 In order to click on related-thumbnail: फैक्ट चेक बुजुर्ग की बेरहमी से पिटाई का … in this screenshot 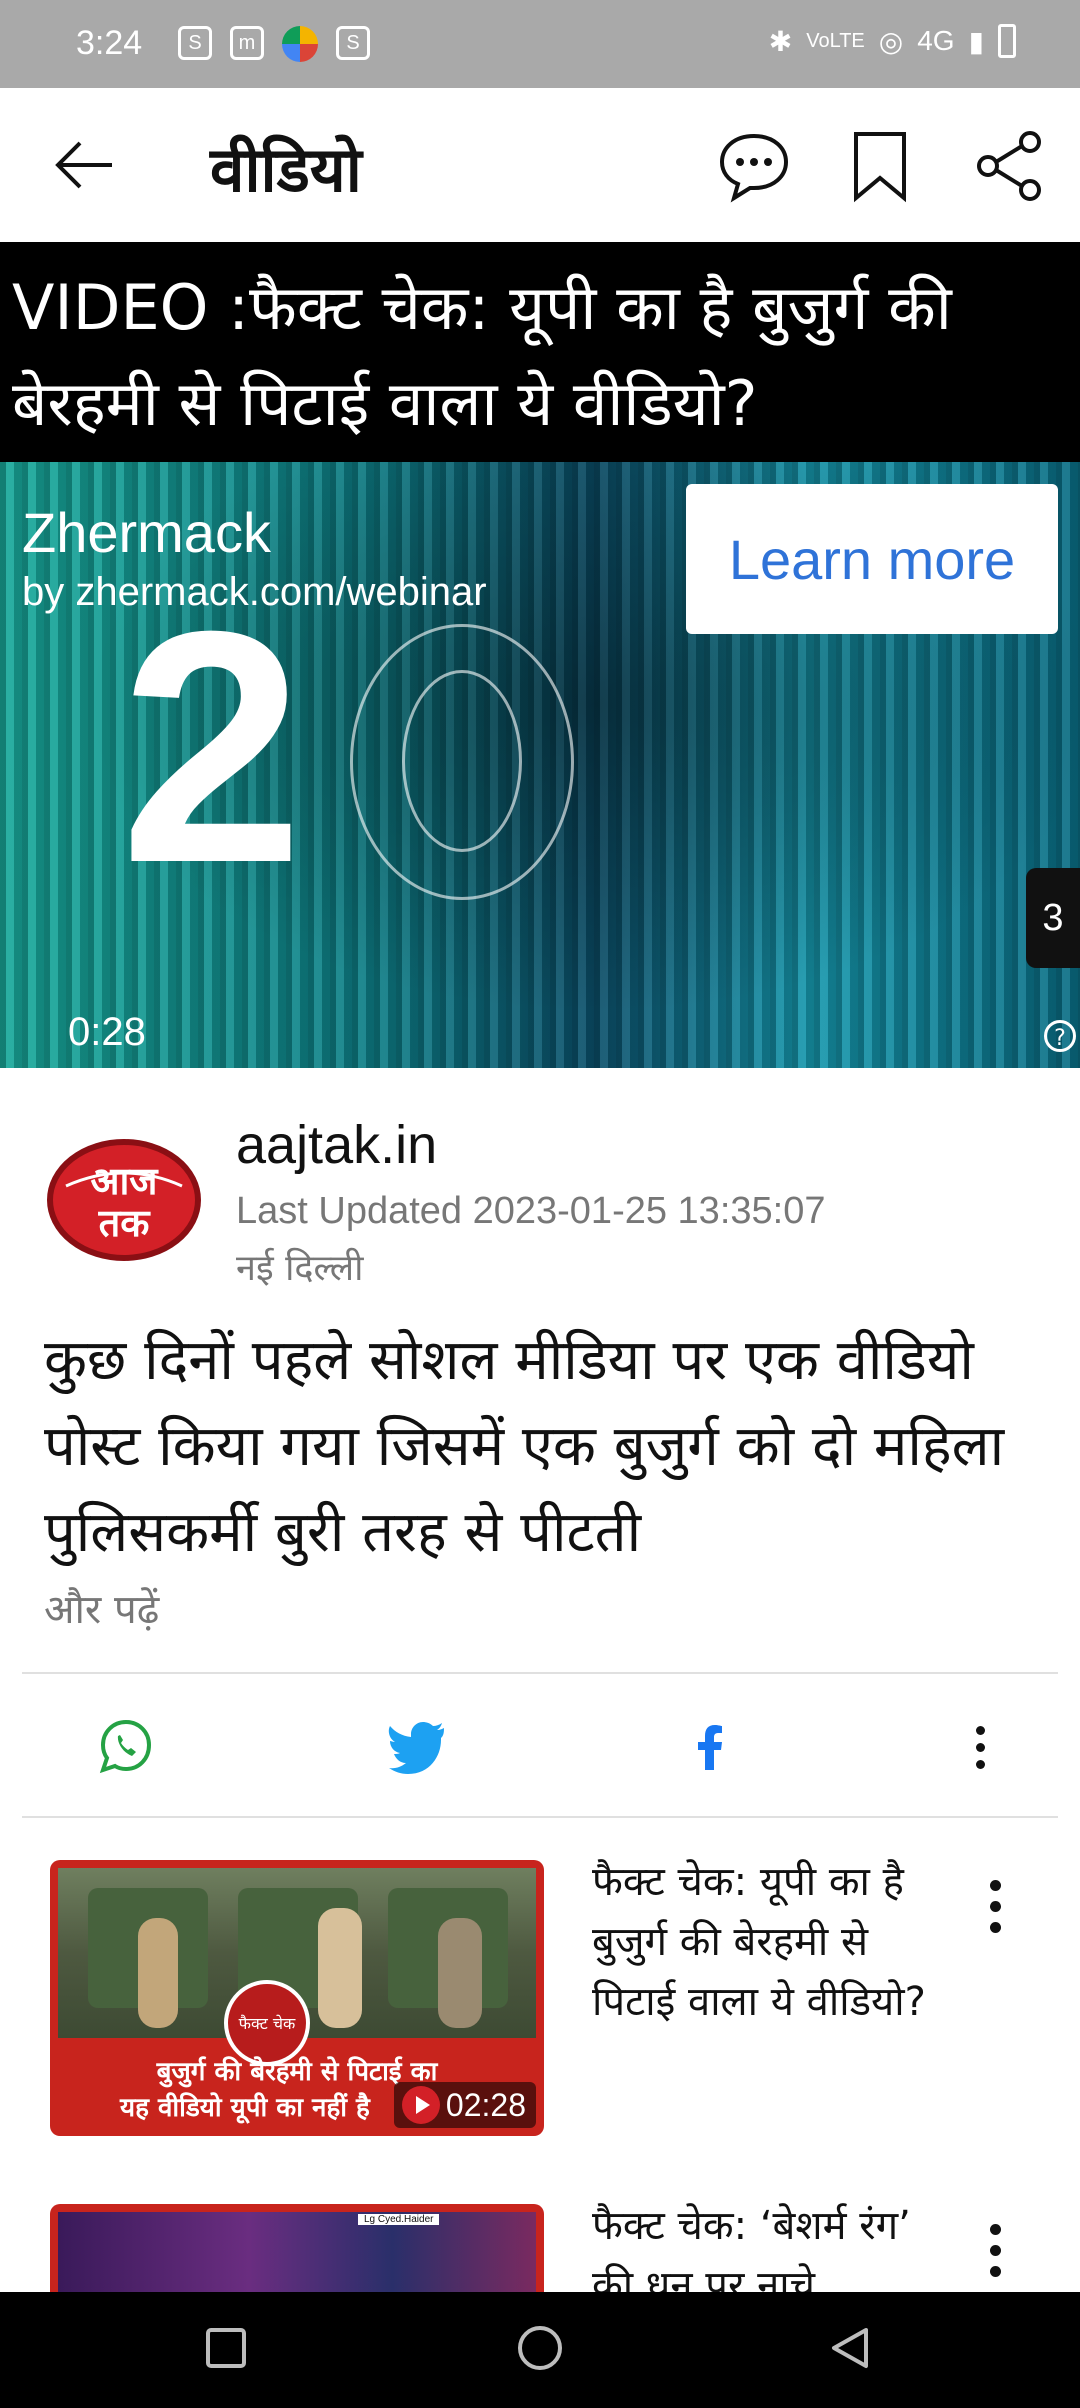, I will do `click(297, 1998)`.